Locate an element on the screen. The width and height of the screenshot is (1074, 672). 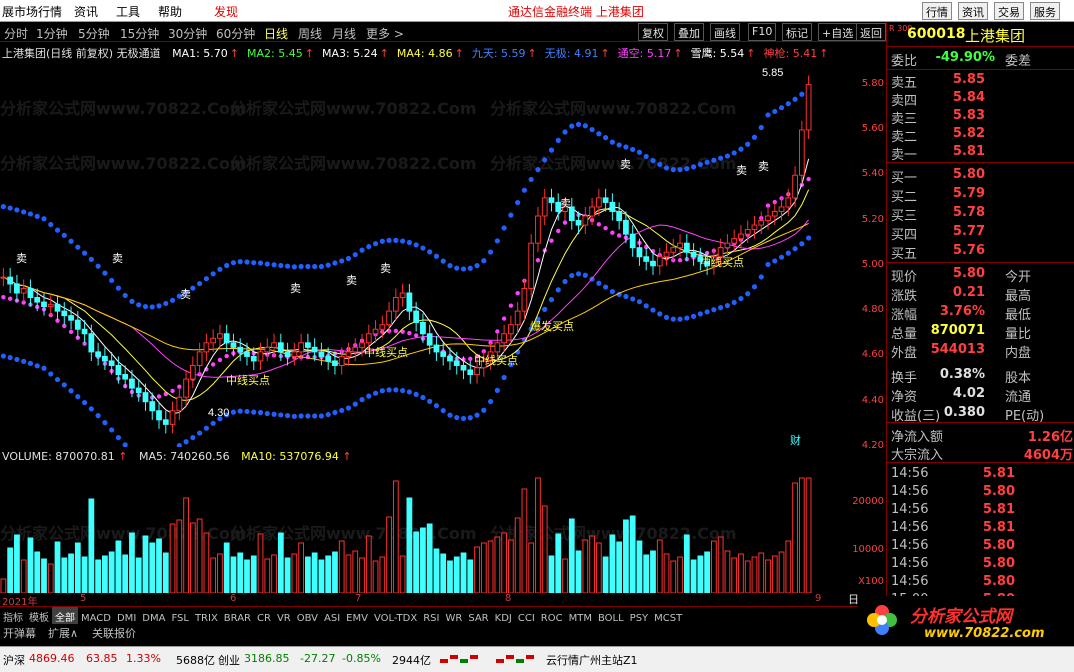
back-button: 返回 is located at coordinates (871, 32).